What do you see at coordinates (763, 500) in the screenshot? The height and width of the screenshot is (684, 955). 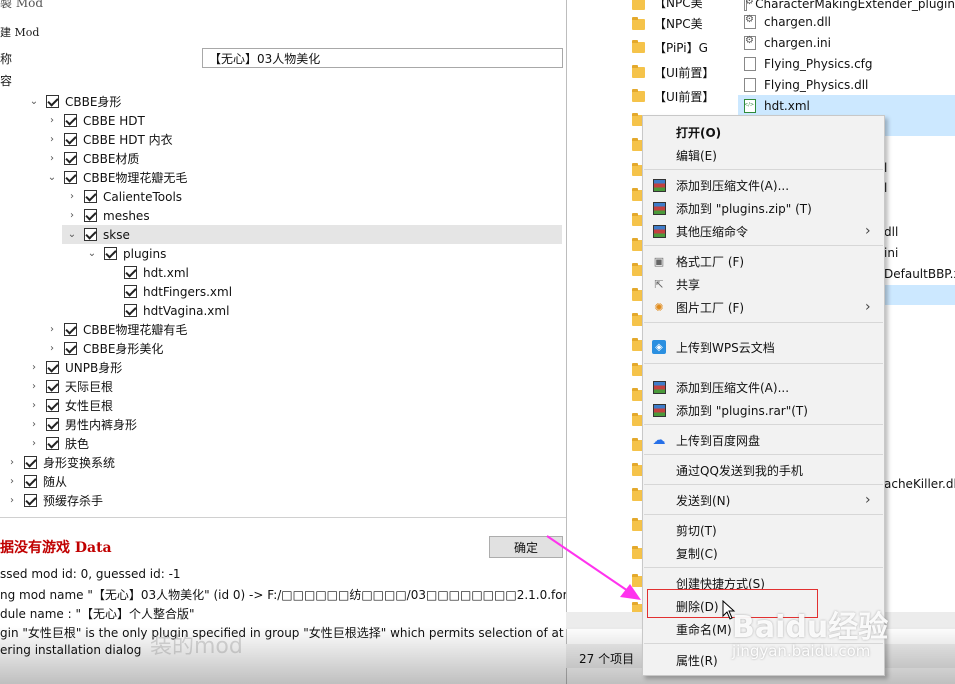 I see `menu-item-send-to: 发送到(N) ›` at bounding box center [763, 500].